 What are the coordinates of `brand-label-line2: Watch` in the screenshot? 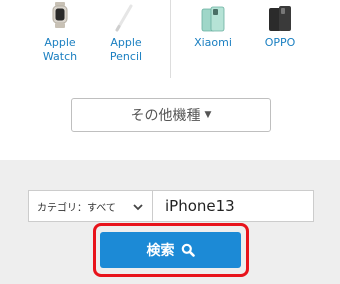 It's located at (60, 56).